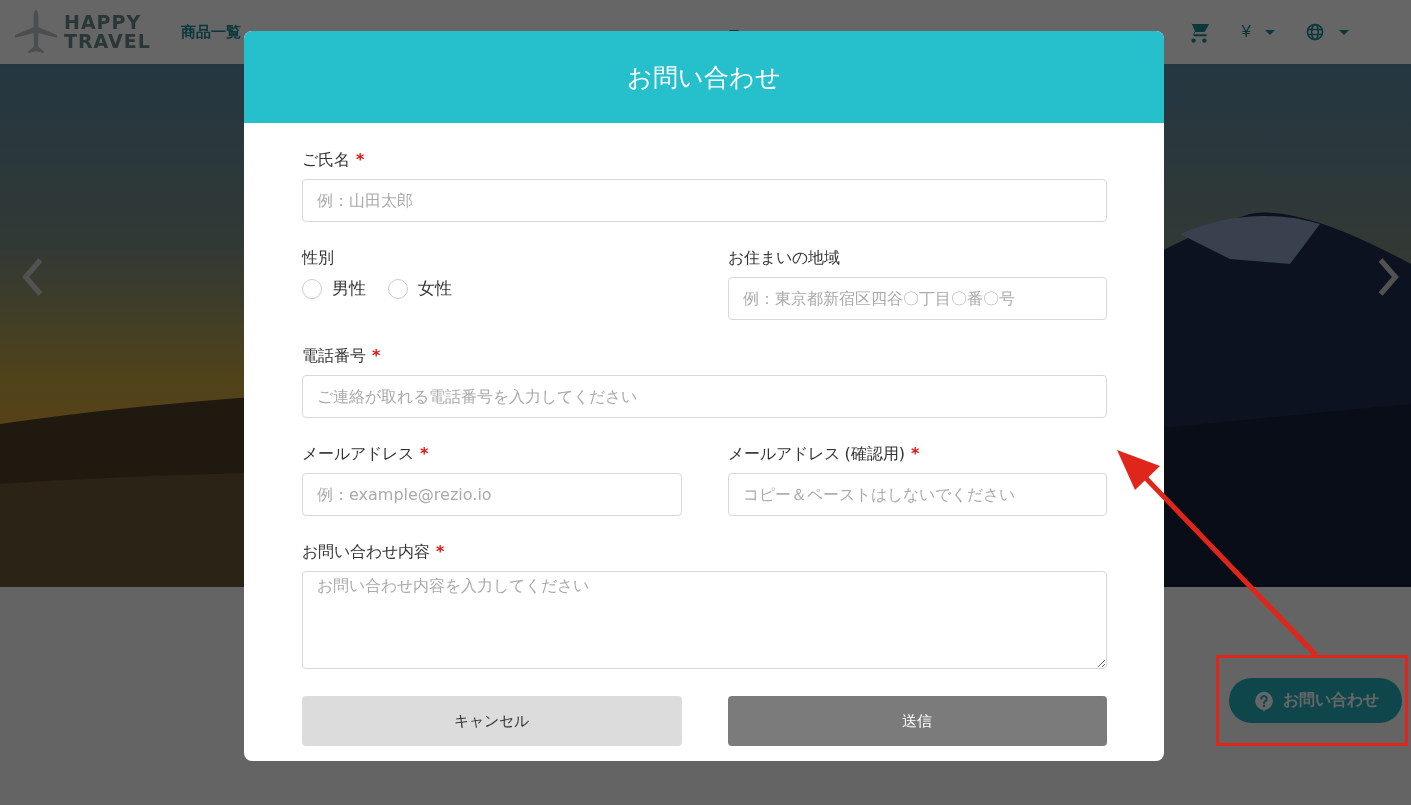 This screenshot has width=1411, height=805. Describe the element at coordinates (318, 258) in the screenshot. I see `field-label: 性別` at that location.